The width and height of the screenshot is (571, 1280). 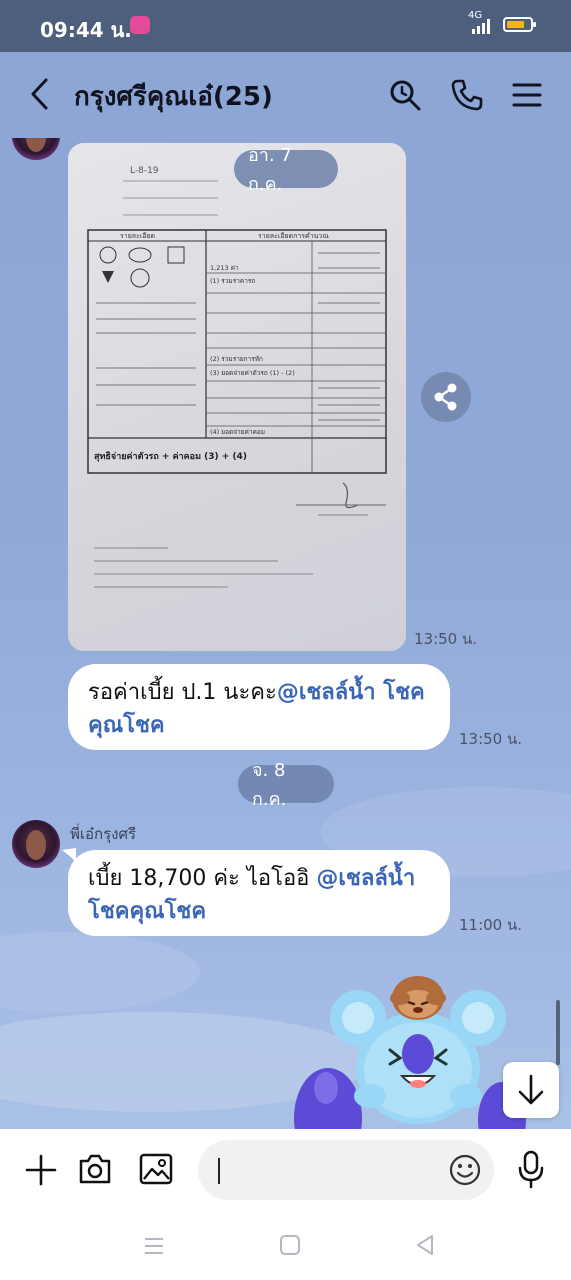 I want to click on plus-icon, so click(x=41, y=1170).